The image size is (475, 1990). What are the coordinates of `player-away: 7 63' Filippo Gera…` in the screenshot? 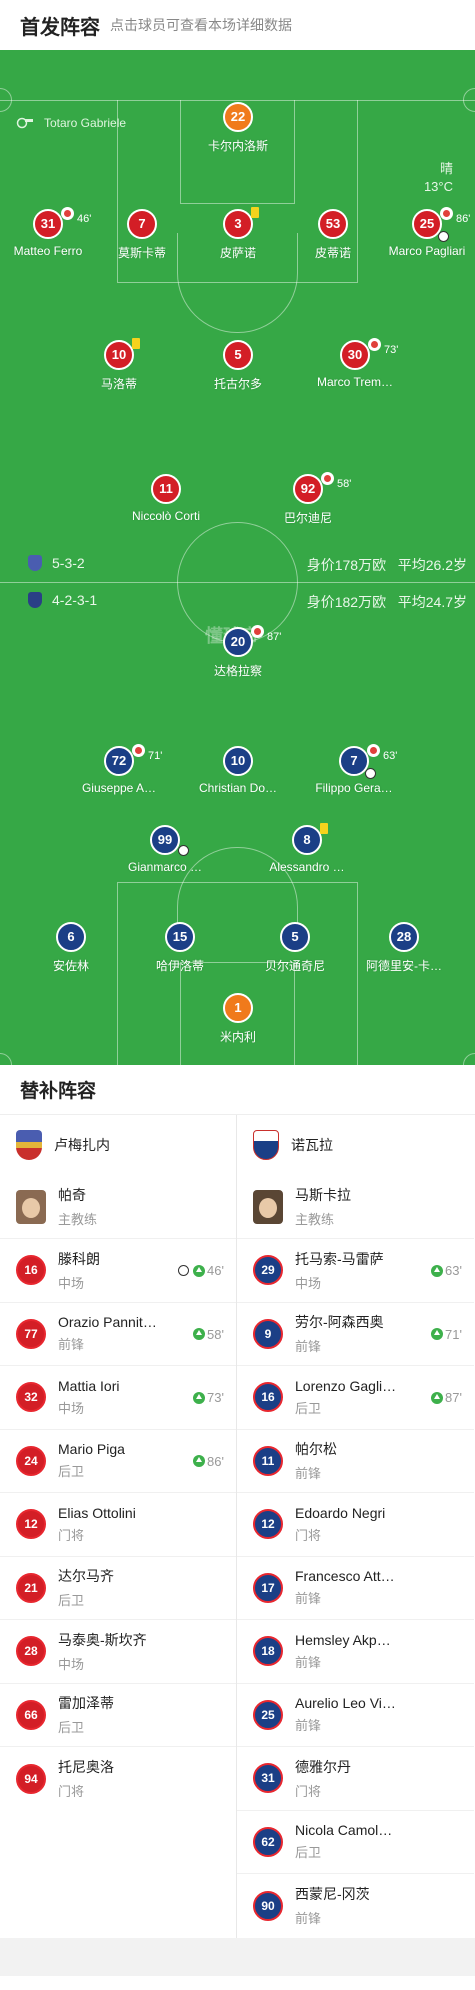 It's located at (354, 769).